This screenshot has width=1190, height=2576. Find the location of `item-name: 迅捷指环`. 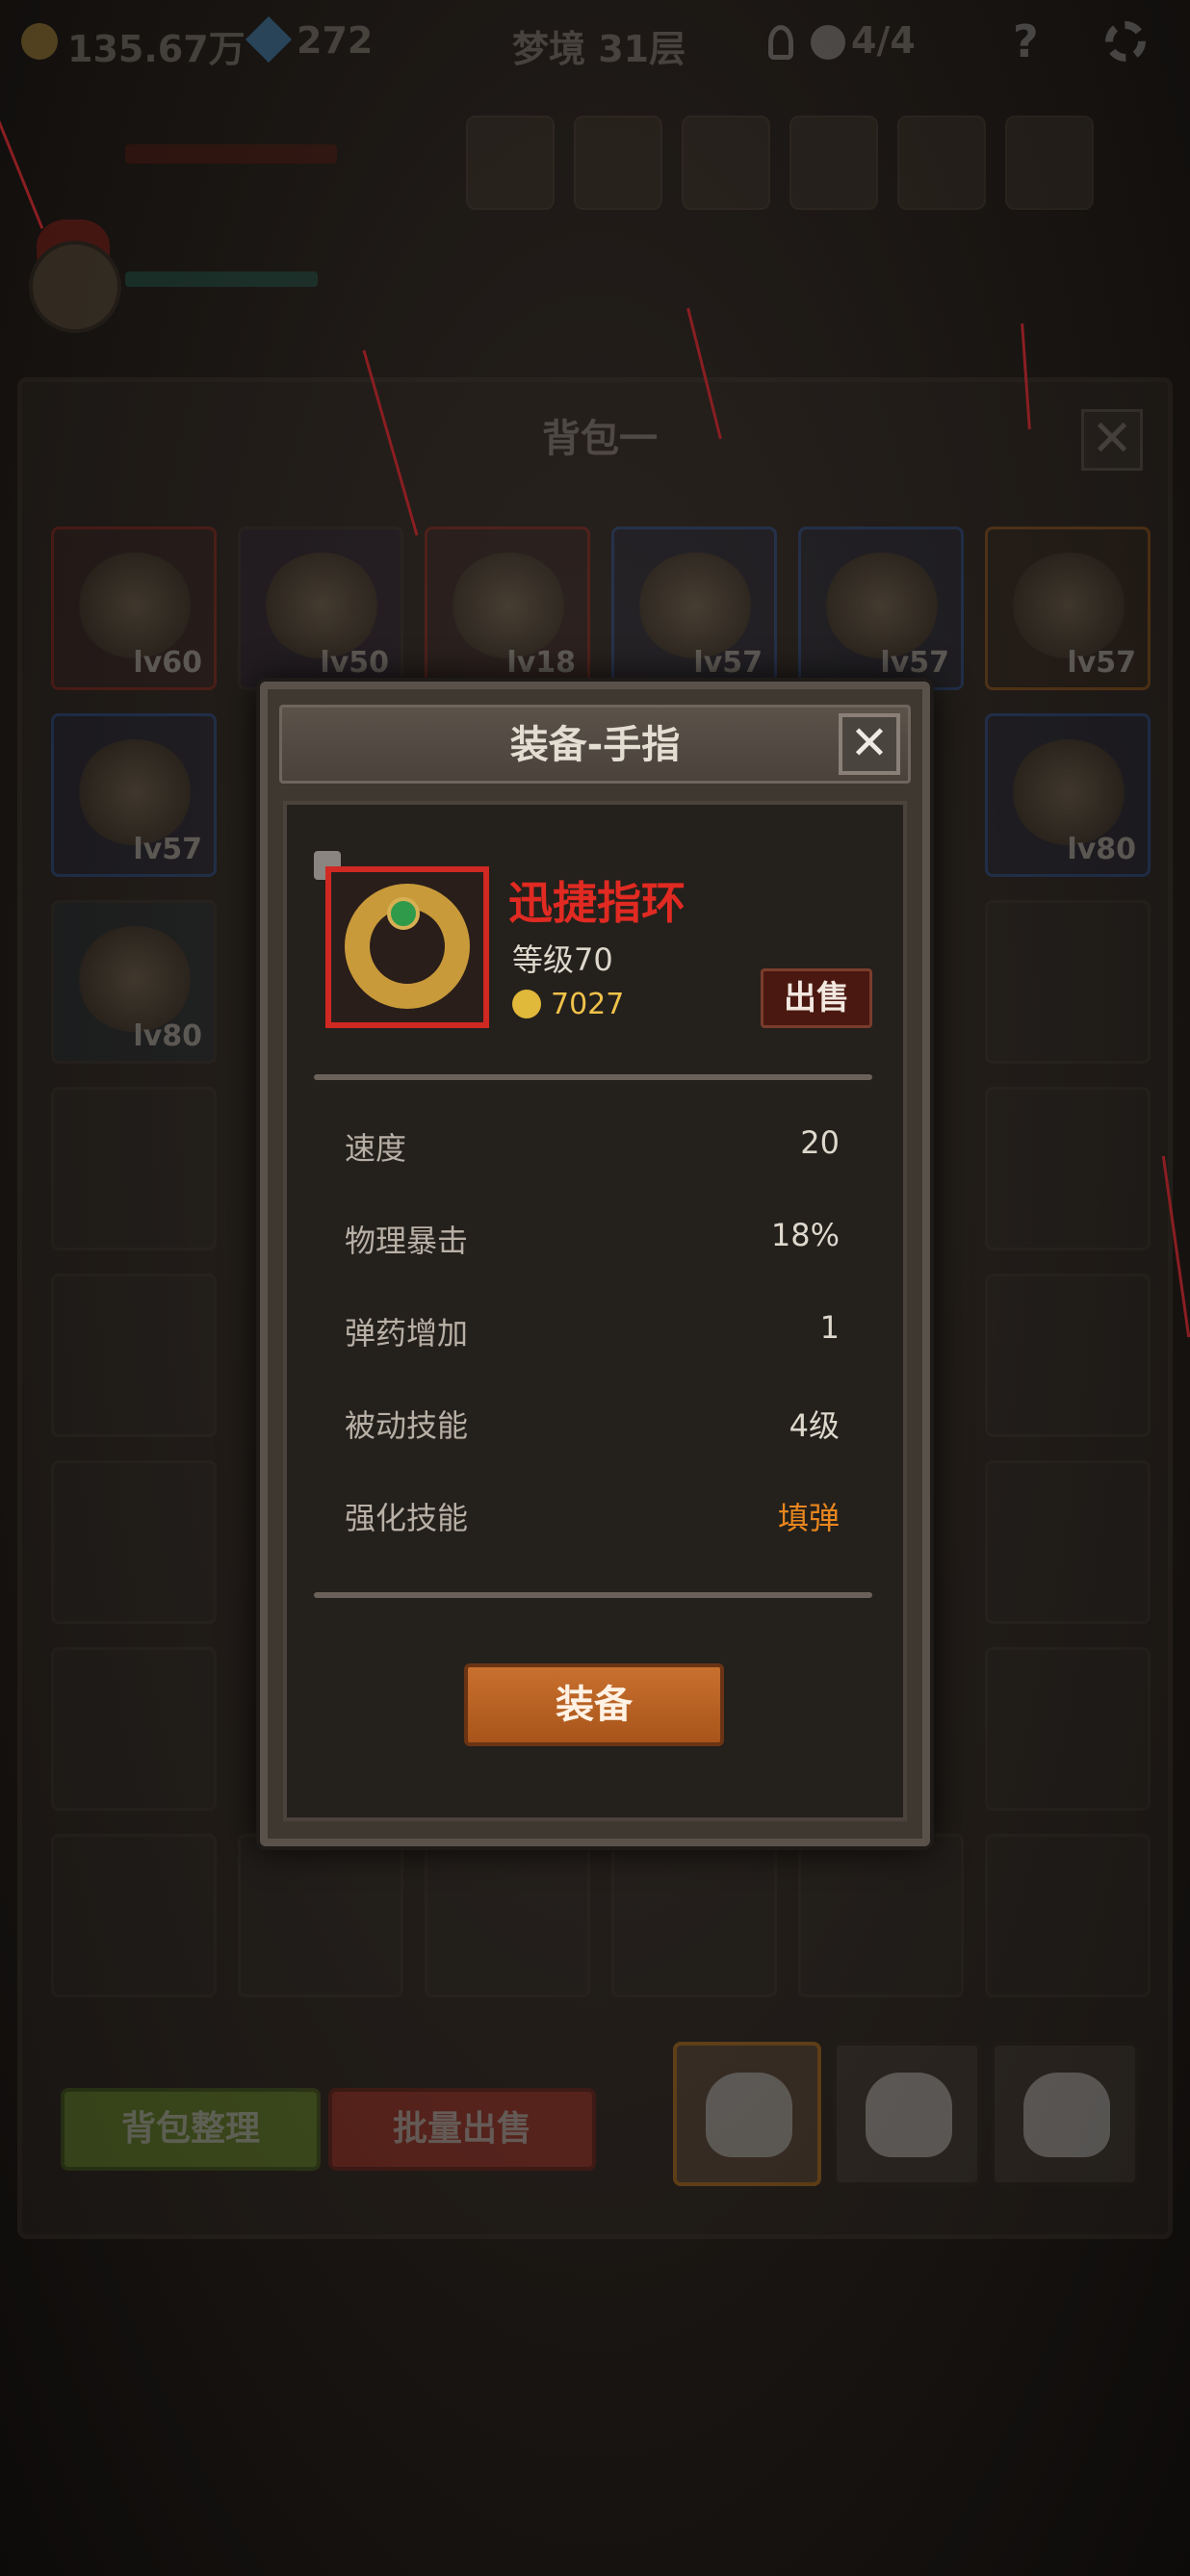

item-name: 迅捷指环 is located at coordinates (597, 903).